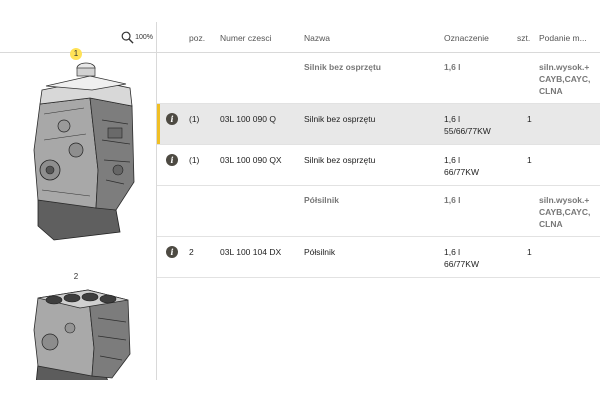  Describe the element at coordinates (523, 38) in the screenshot. I see `col-header-quantity: szt.` at that location.